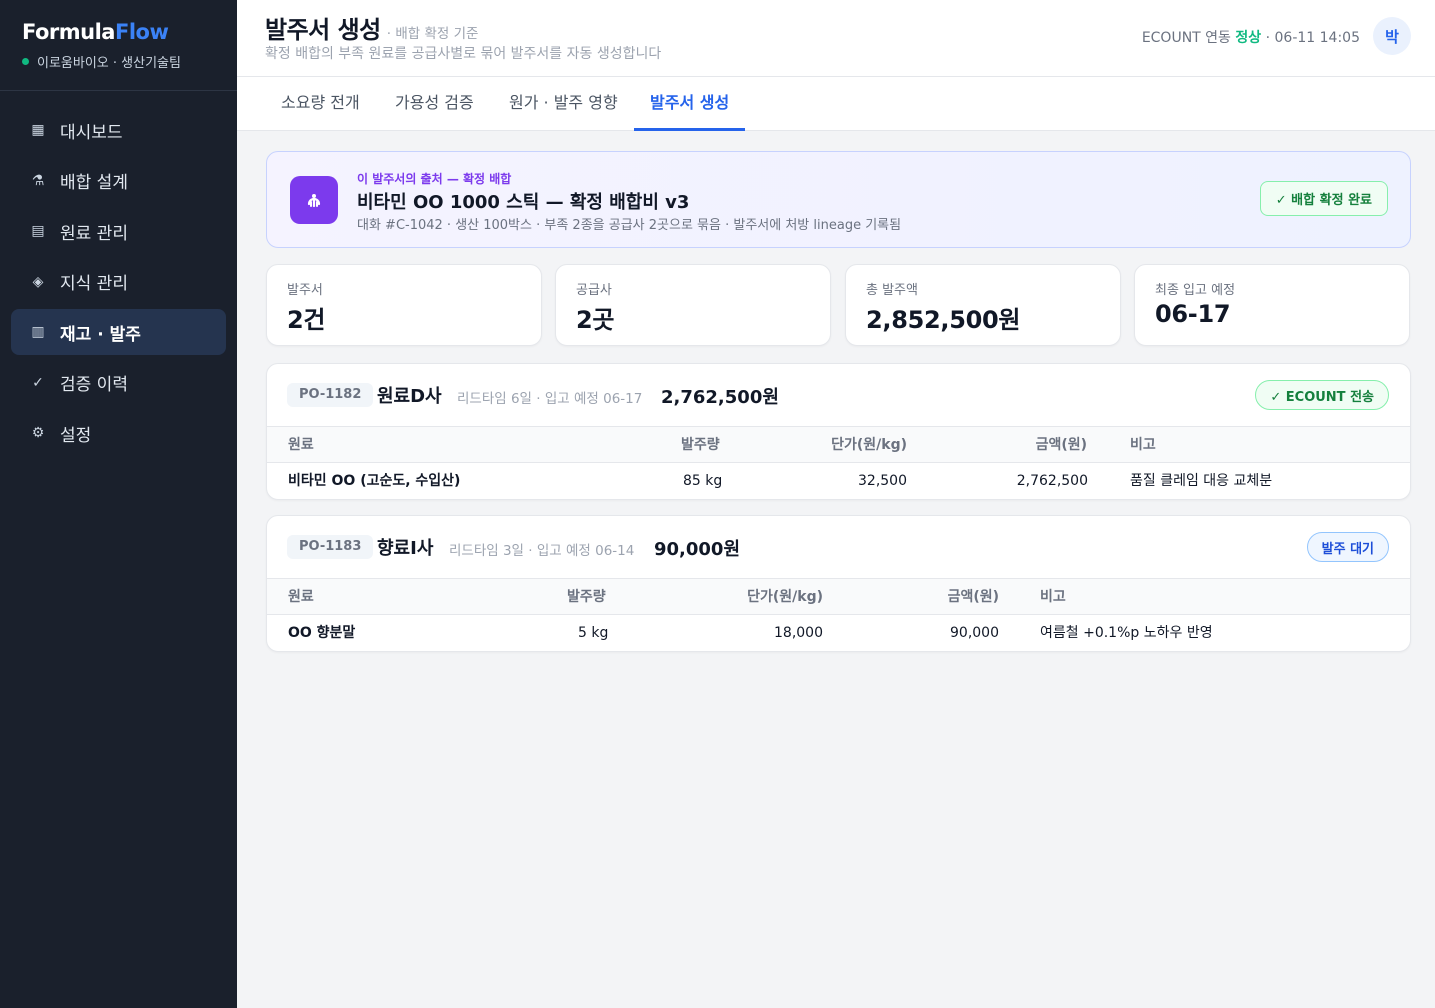 Image resolution: width=1435 pixels, height=1008 pixels. Describe the element at coordinates (38, 281) in the screenshot. I see `diamond-icon: ◈` at that location.